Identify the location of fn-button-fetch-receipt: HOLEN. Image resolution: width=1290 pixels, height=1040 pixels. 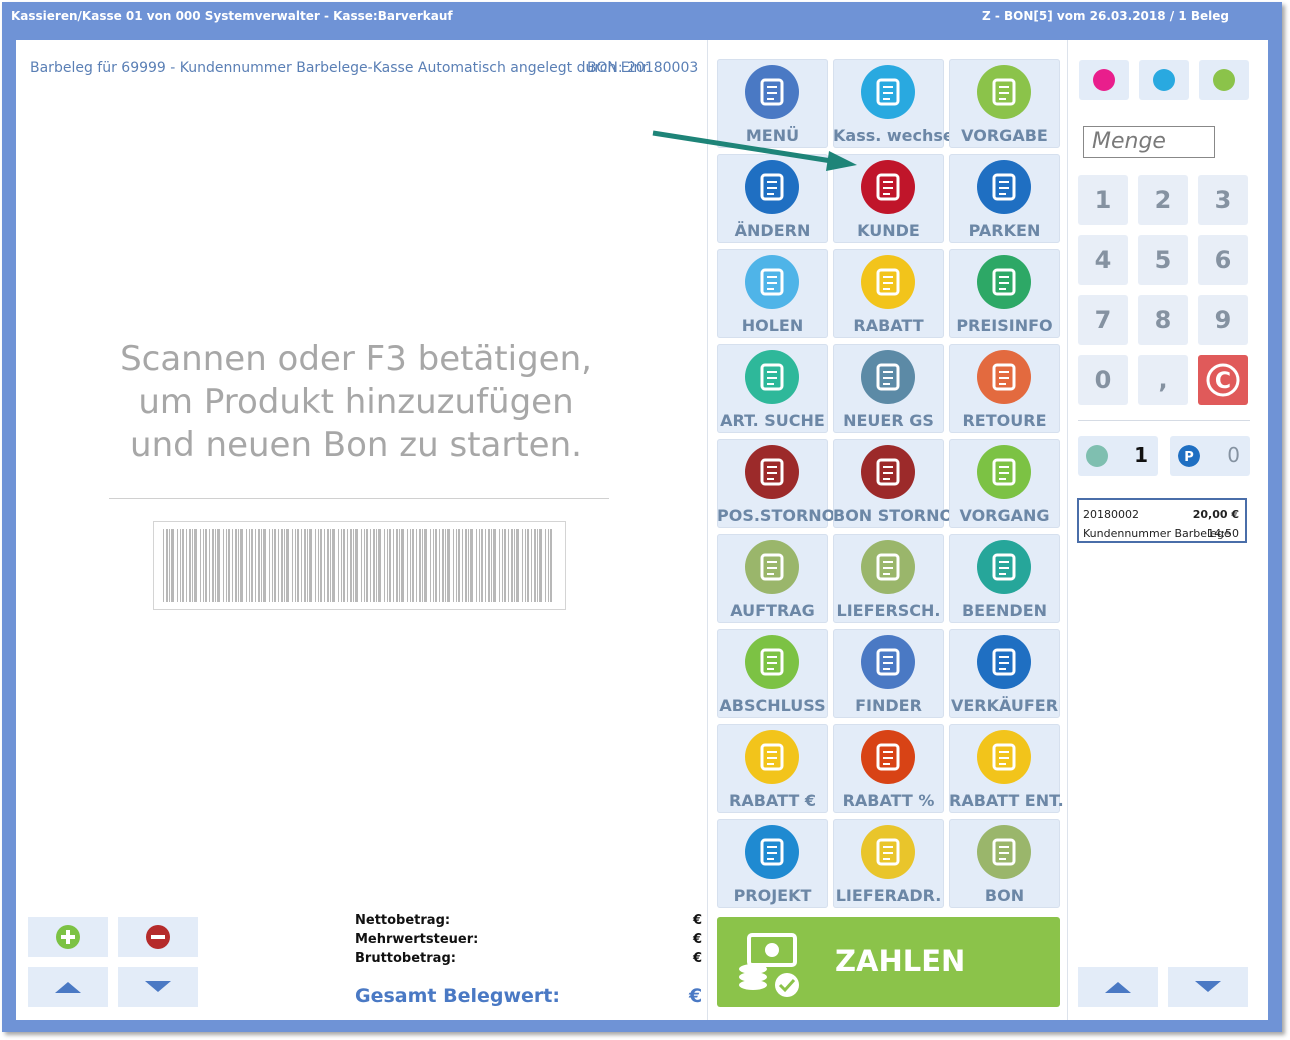
(772, 293).